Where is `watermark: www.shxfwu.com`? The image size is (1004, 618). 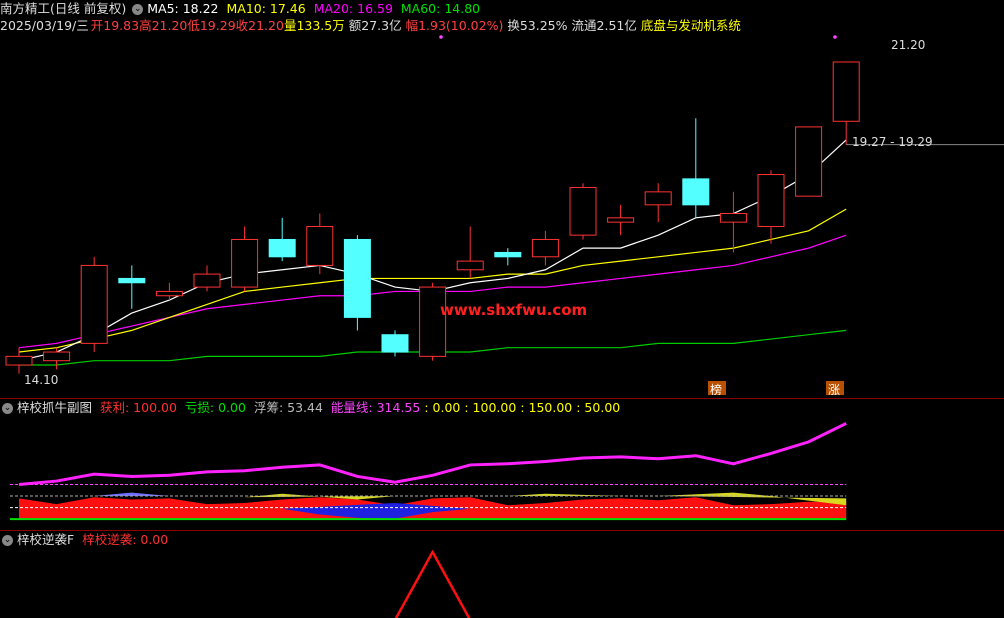 watermark: www.shxfwu.com is located at coordinates (513, 310).